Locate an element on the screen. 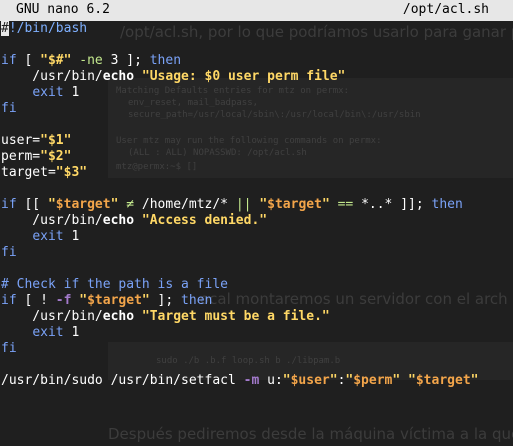  code-token: "$1" is located at coordinates (56, 140).